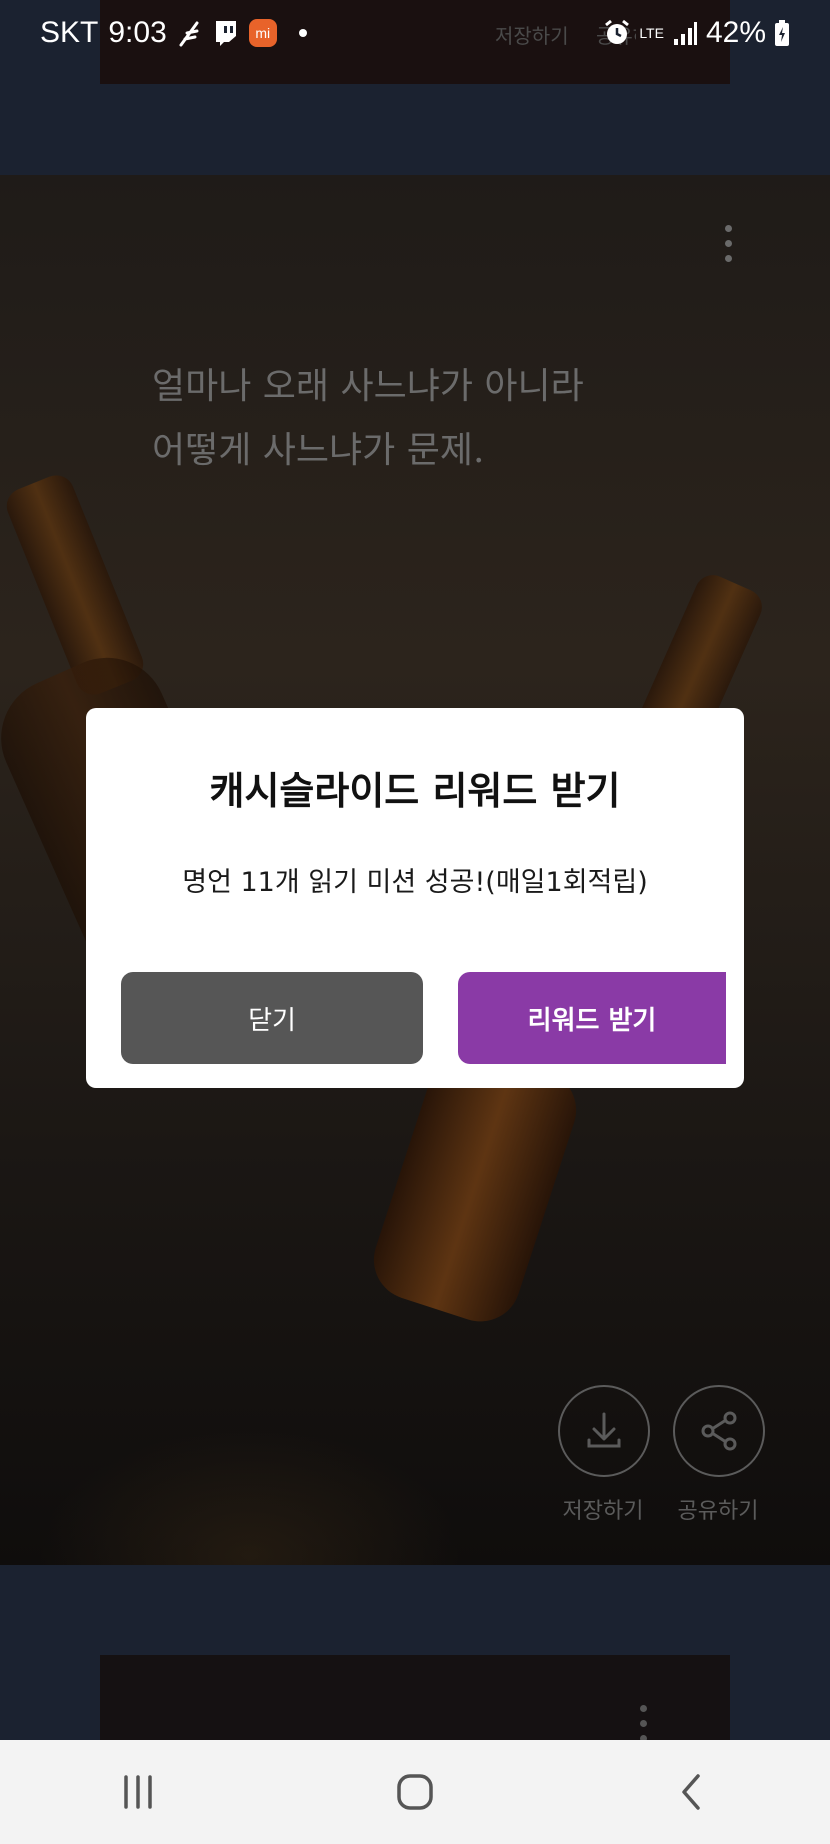 The image size is (830, 1844). What do you see at coordinates (651, 33) in the screenshot?
I see `lte-icon: LTE` at bounding box center [651, 33].